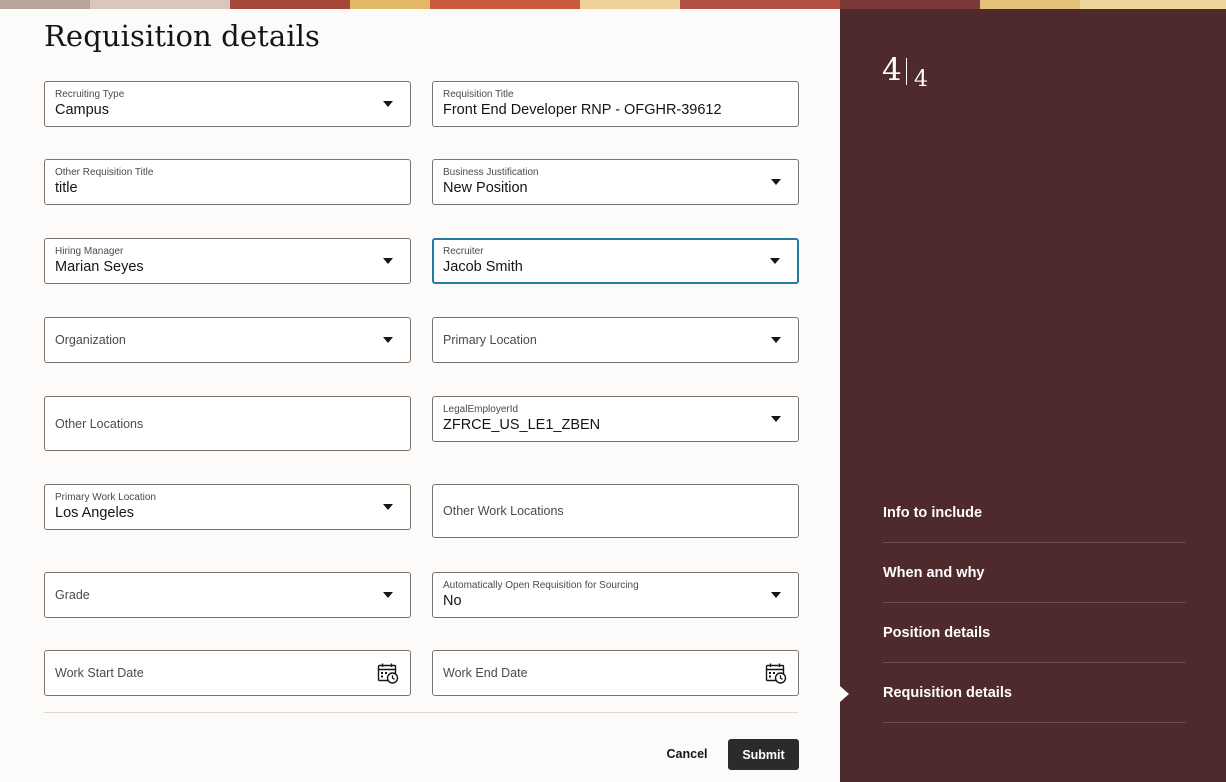 The width and height of the screenshot is (1226, 782). What do you see at coordinates (844, 694) in the screenshot?
I see `current-step-marker` at bounding box center [844, 694].